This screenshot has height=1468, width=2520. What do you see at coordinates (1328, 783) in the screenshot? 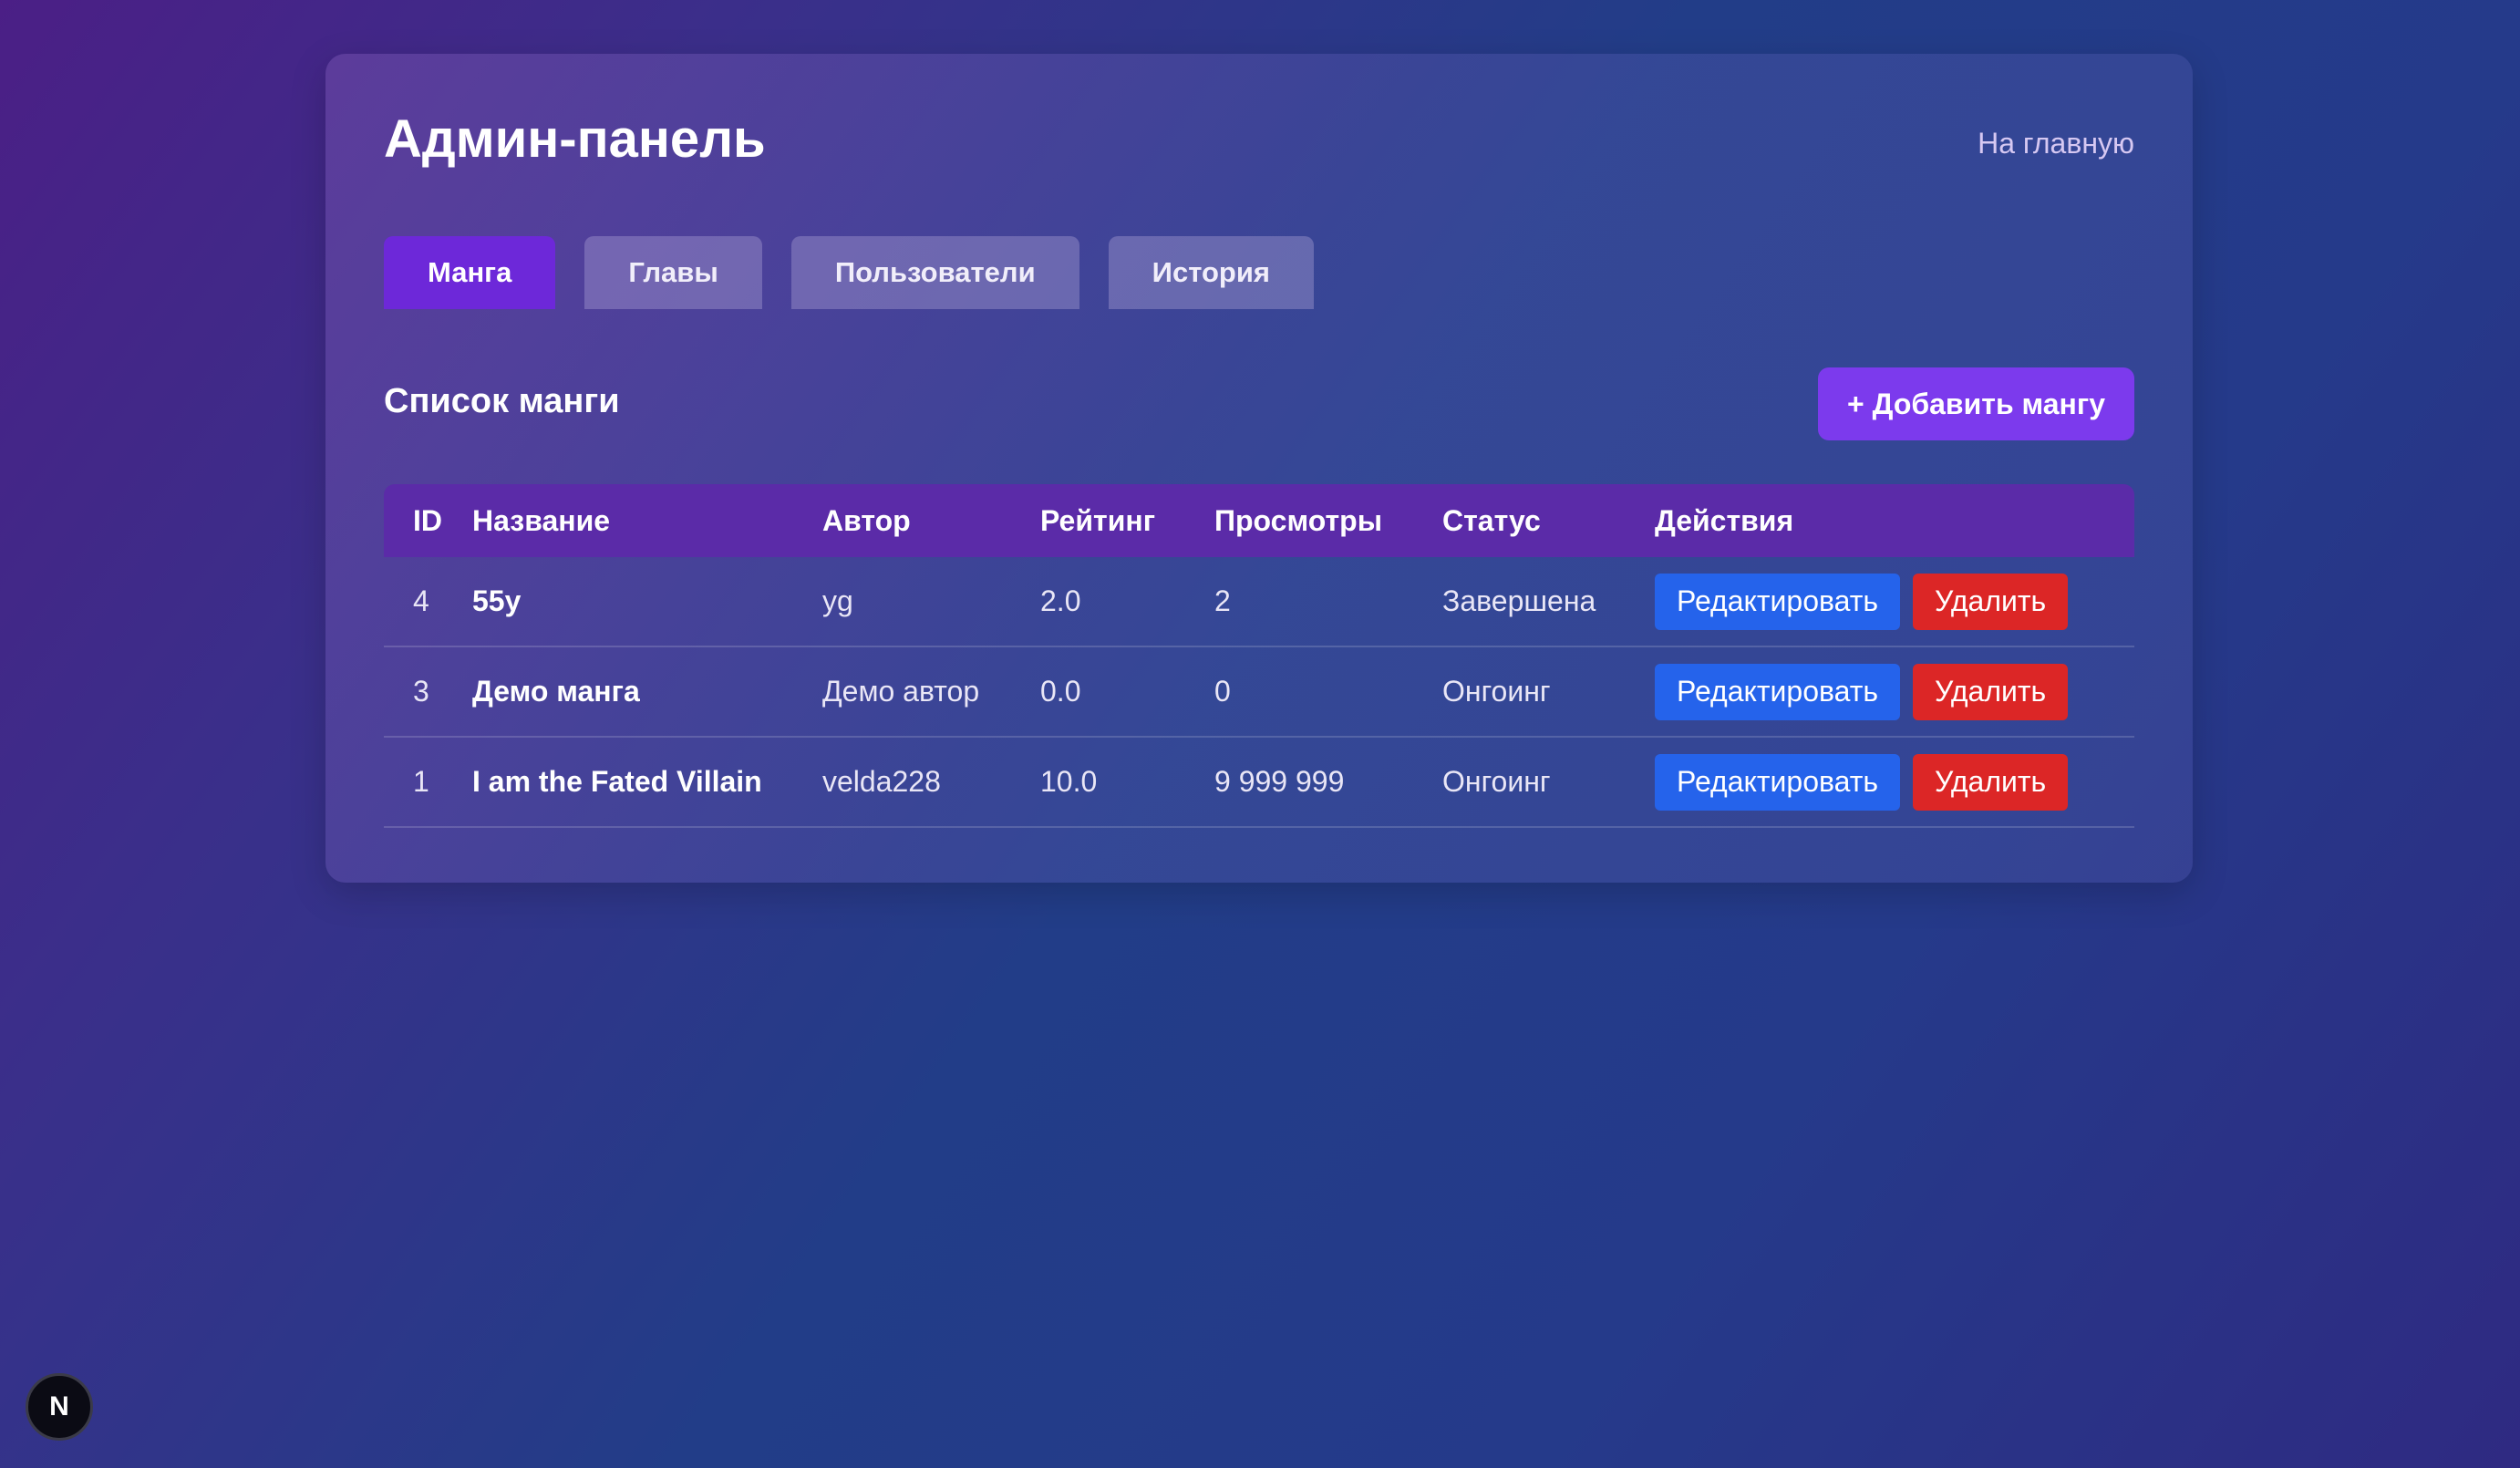
I see `cell-views: 9 999 999` at bounding box center [1328, 783].